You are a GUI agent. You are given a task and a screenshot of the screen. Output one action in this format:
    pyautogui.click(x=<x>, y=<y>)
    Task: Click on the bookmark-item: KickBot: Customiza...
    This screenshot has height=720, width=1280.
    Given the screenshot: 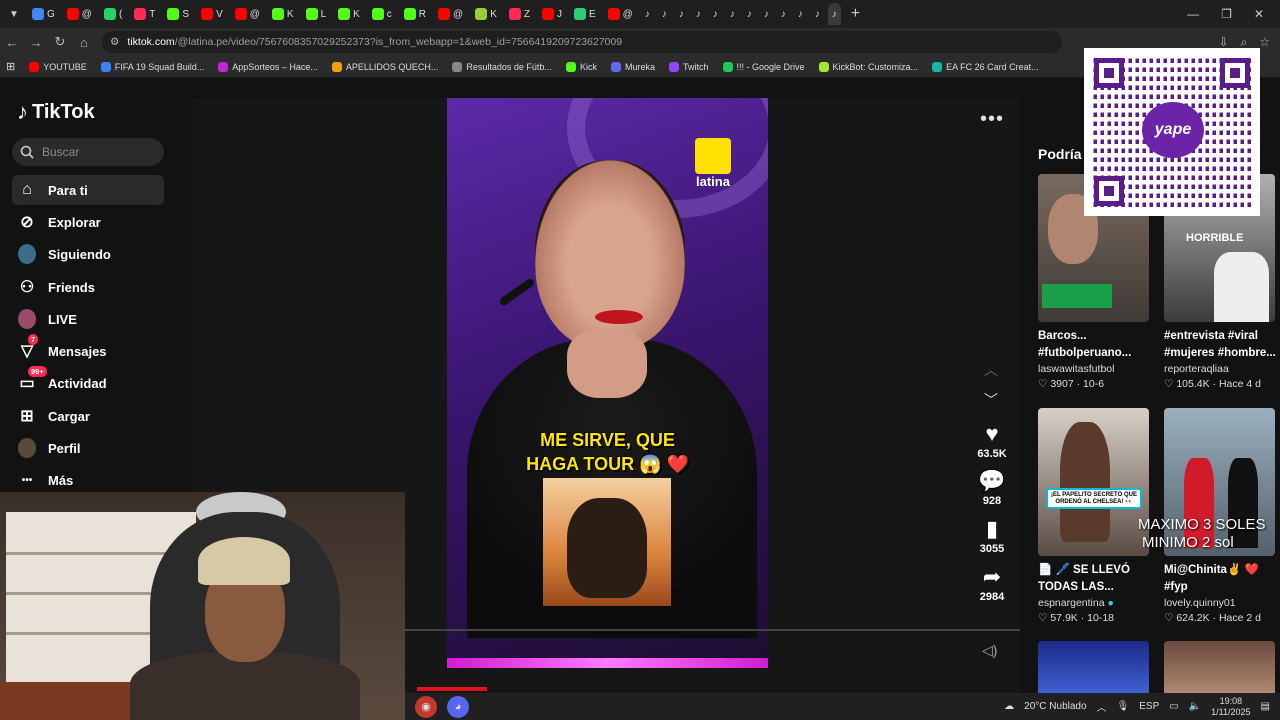 What is the action you would take?
    pyautogui.click(x=868, y=66)
    